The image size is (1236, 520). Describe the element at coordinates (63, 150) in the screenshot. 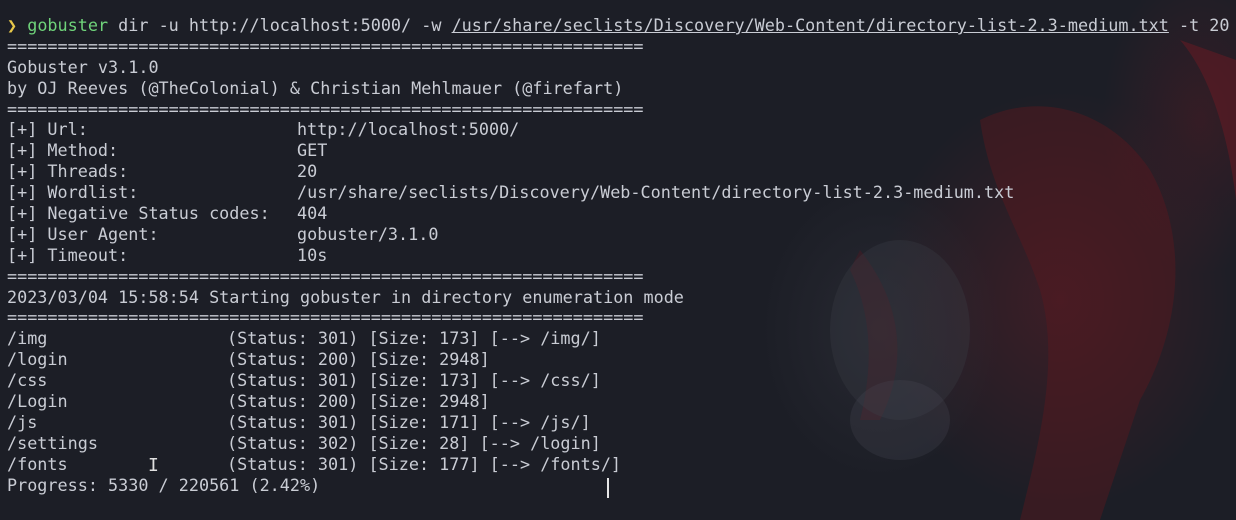

I see `config-key: [+] Method:` at that location.